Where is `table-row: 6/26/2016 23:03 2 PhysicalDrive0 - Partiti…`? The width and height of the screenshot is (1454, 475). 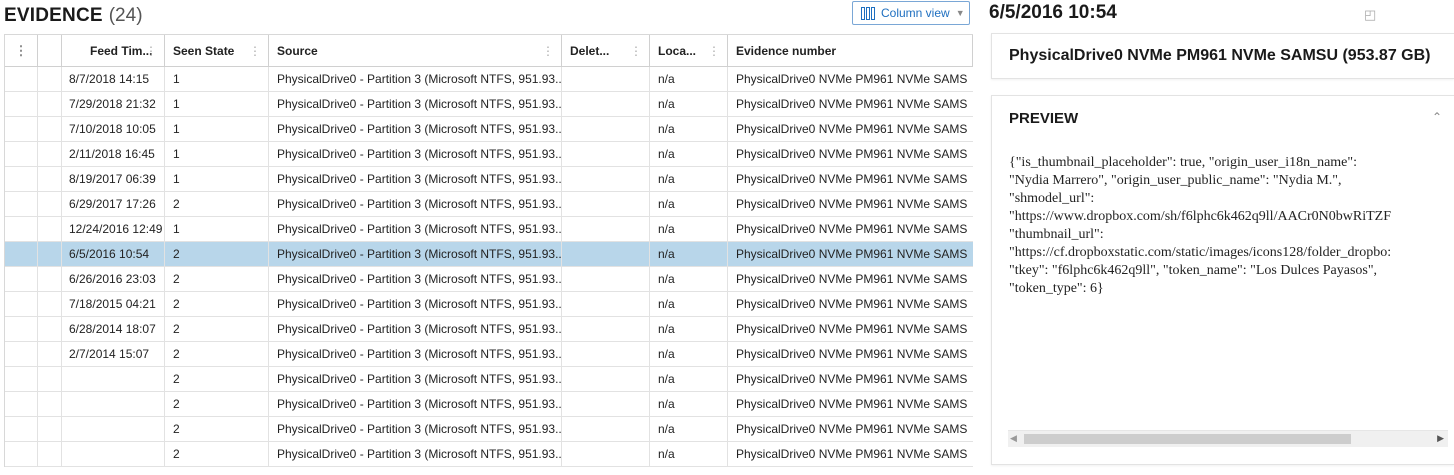 table-row: 6/26/2016 23:03 2 PhysicalDrive0 - Partiti… is located at coordinates (489, 279).